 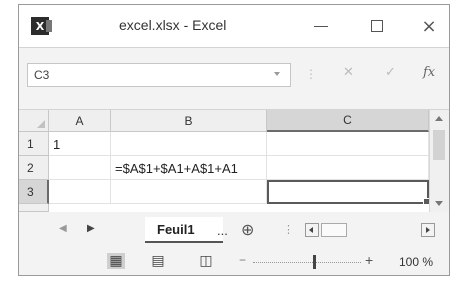 I want to click on scroll-right-icon, so click(x=428, y=230).